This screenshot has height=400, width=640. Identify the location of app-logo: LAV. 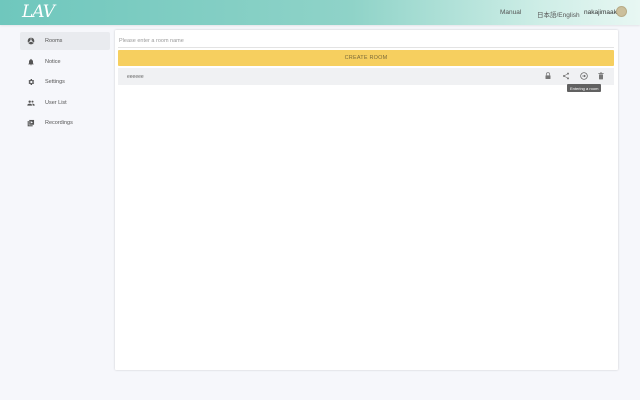
(38, 12).